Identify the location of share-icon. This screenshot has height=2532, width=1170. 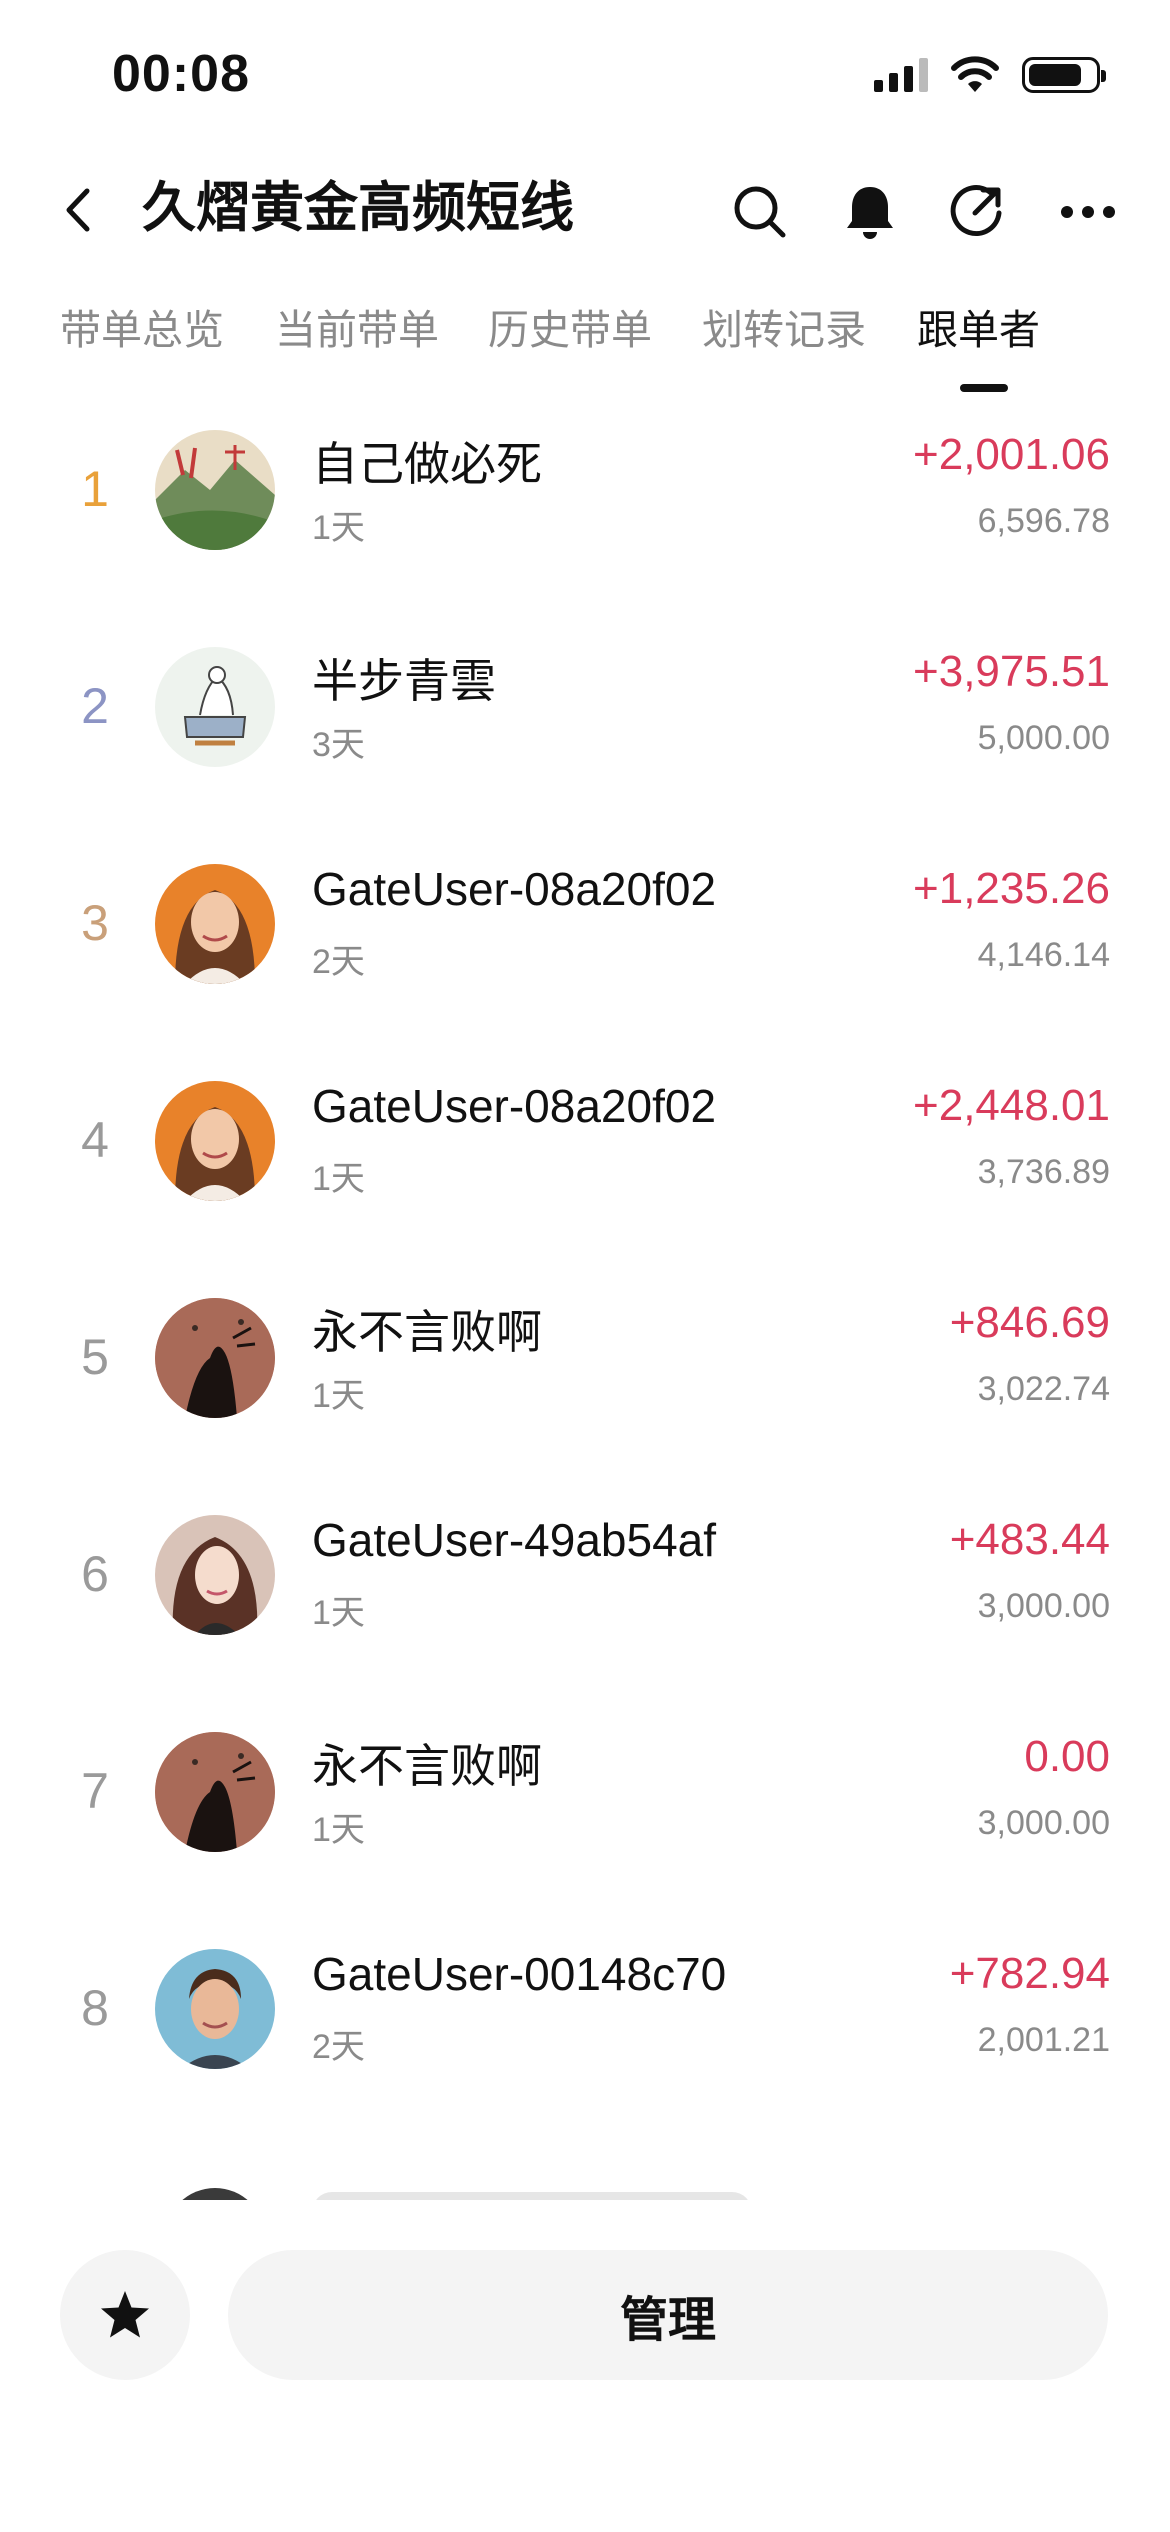
(976, 210).